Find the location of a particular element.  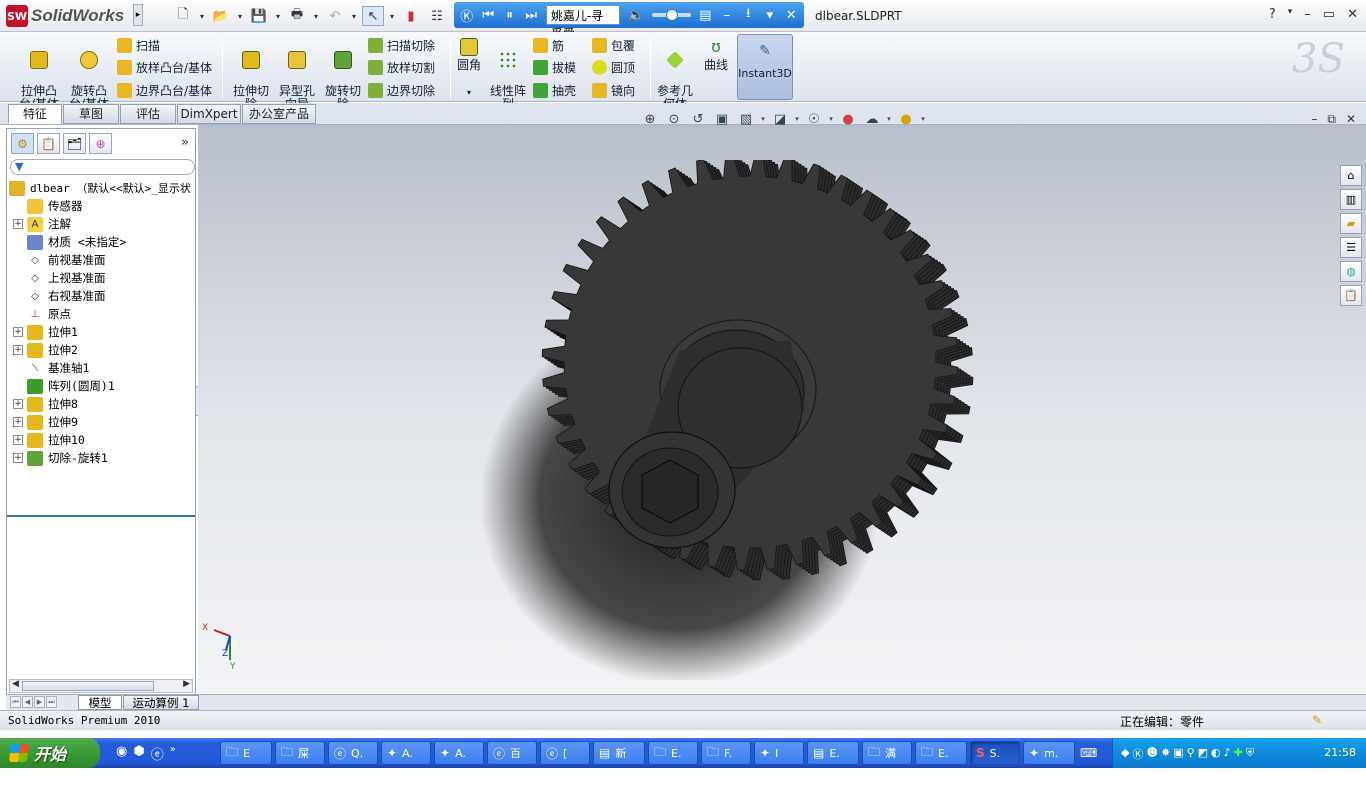

tray-volume-icon: ♪ is located at coordinates (1227, 754).